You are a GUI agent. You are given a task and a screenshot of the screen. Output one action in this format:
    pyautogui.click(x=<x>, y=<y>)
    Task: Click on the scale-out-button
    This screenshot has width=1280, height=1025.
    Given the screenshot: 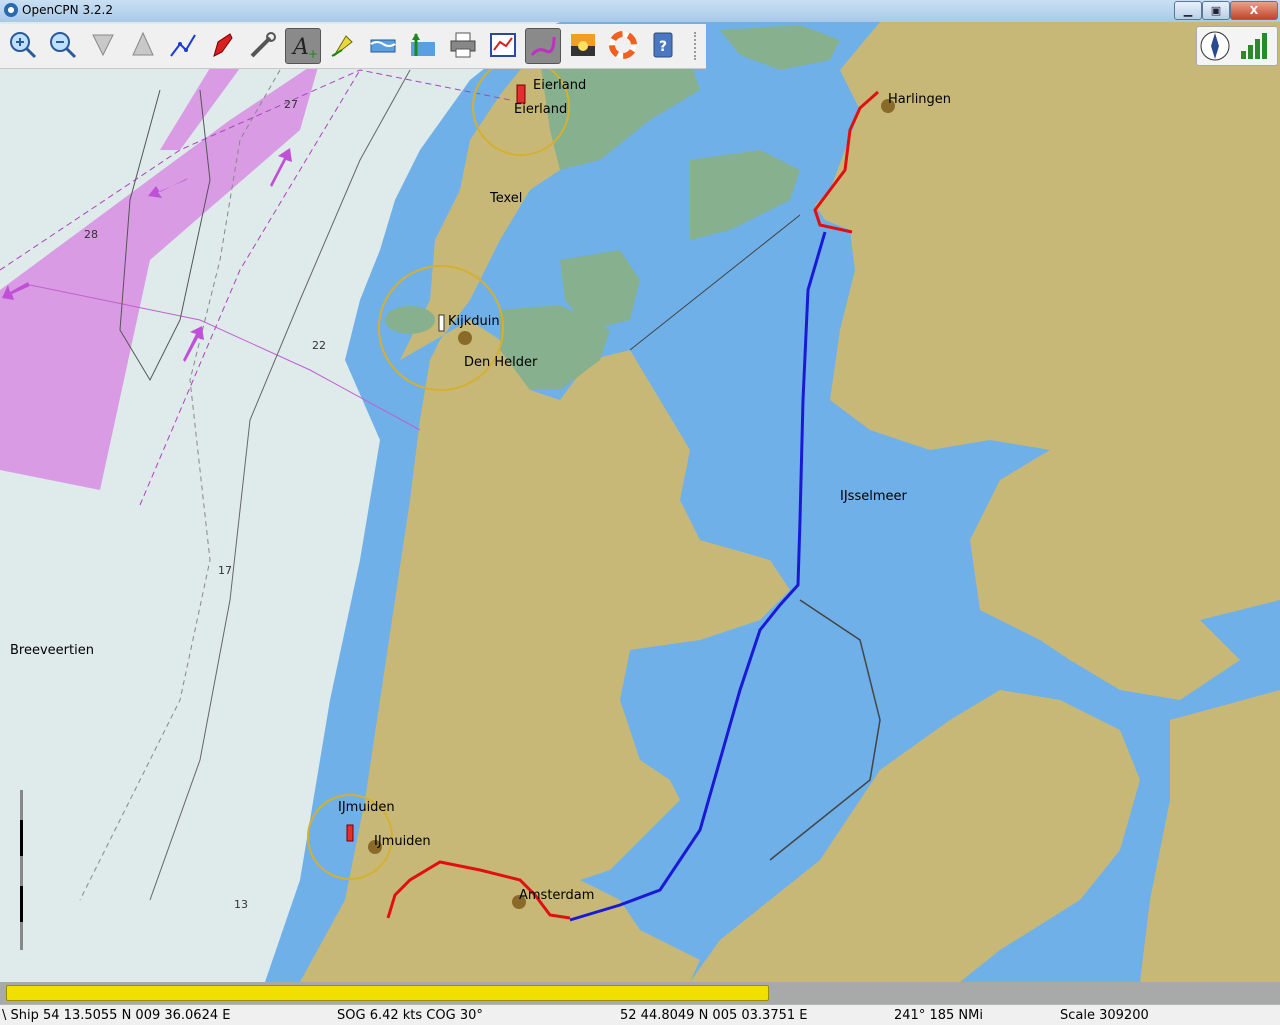 What is the action you would take?
    pyautogui.click(x=143, y=45)
    